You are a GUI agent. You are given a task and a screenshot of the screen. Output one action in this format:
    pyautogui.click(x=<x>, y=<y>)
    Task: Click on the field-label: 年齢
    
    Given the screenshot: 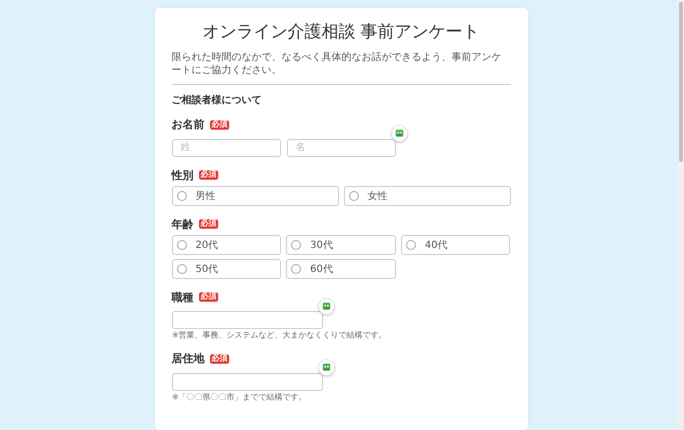 What is the action you would take?
    pyautogui.click(x=183, y=224)
    